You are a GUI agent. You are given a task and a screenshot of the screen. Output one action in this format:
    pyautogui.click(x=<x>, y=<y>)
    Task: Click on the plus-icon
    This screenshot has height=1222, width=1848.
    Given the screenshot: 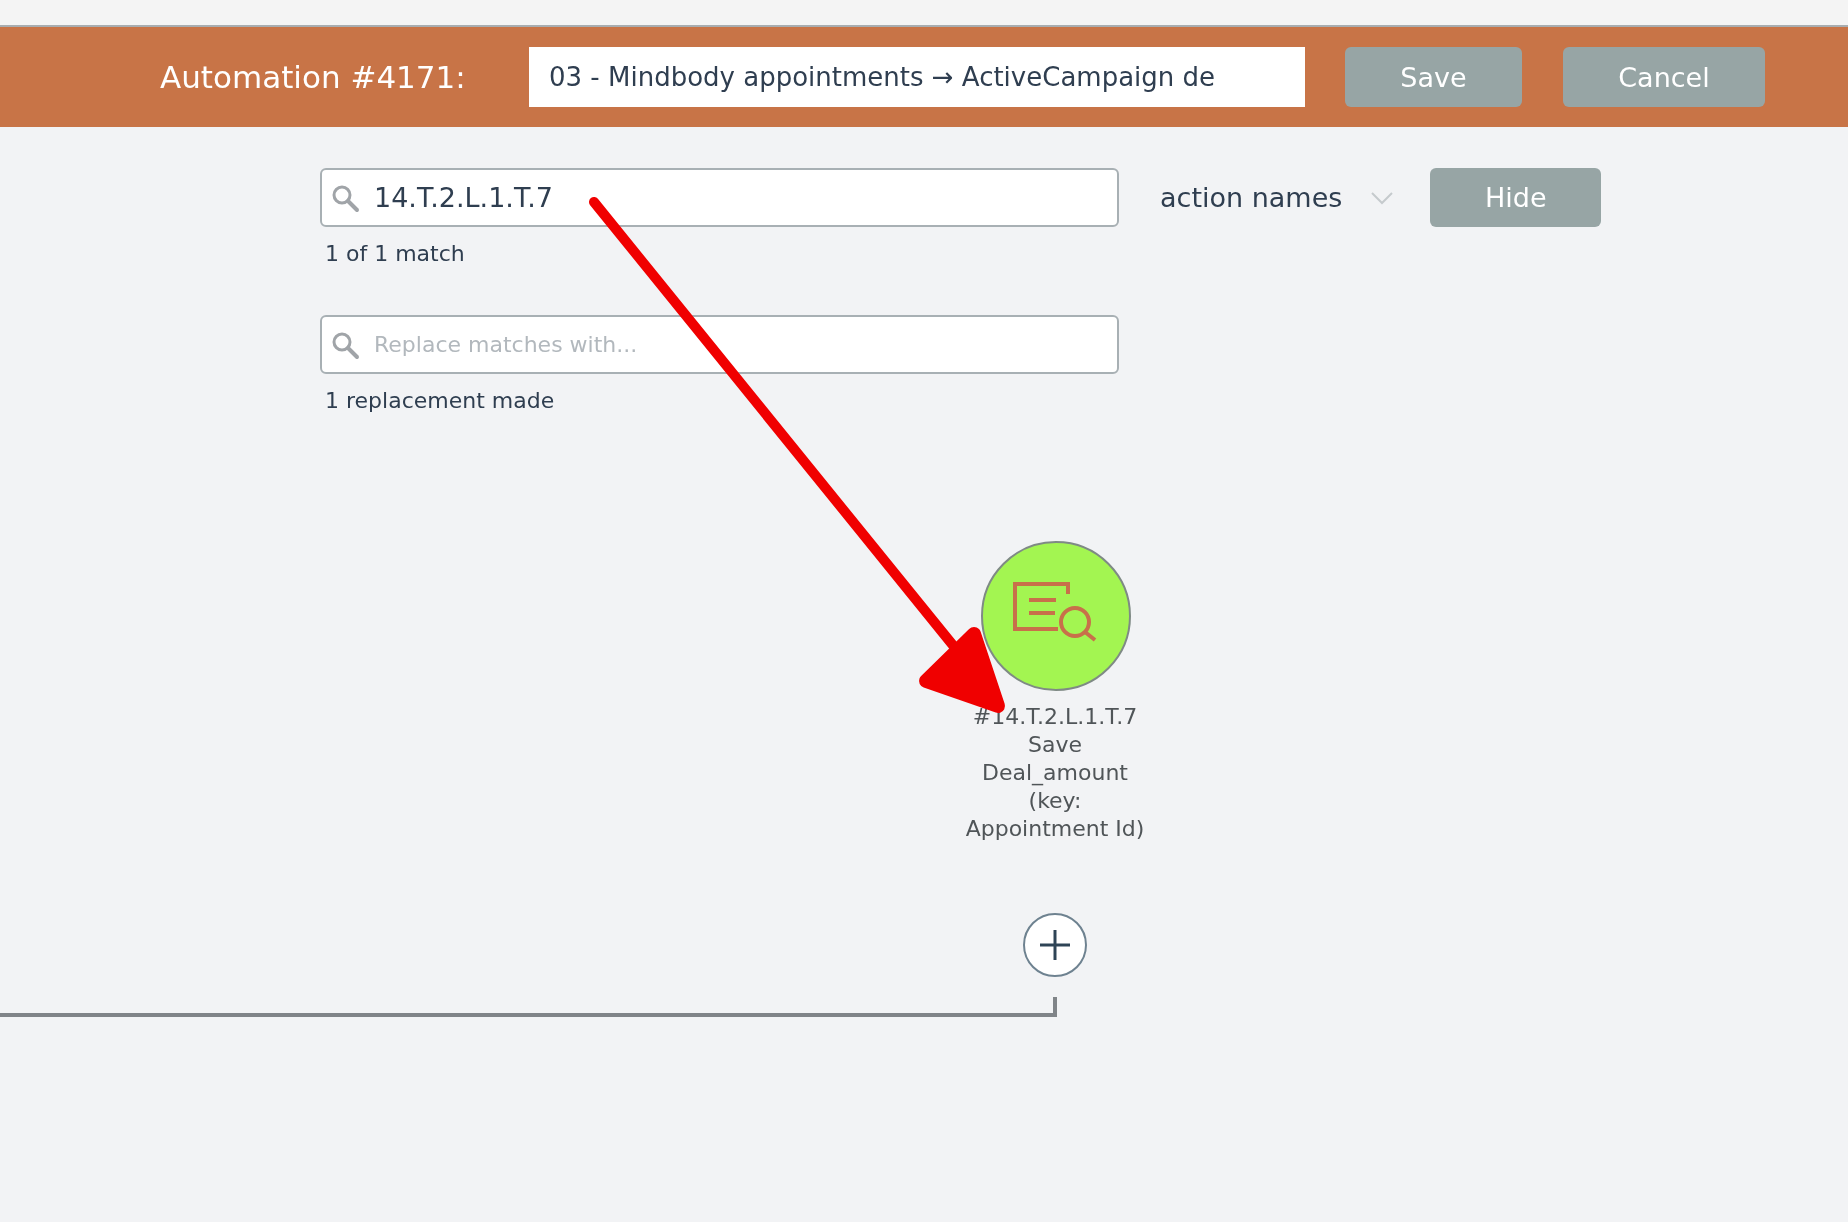 What is the action you would take?
    pyautogui.click(x=1055, y=945)
    